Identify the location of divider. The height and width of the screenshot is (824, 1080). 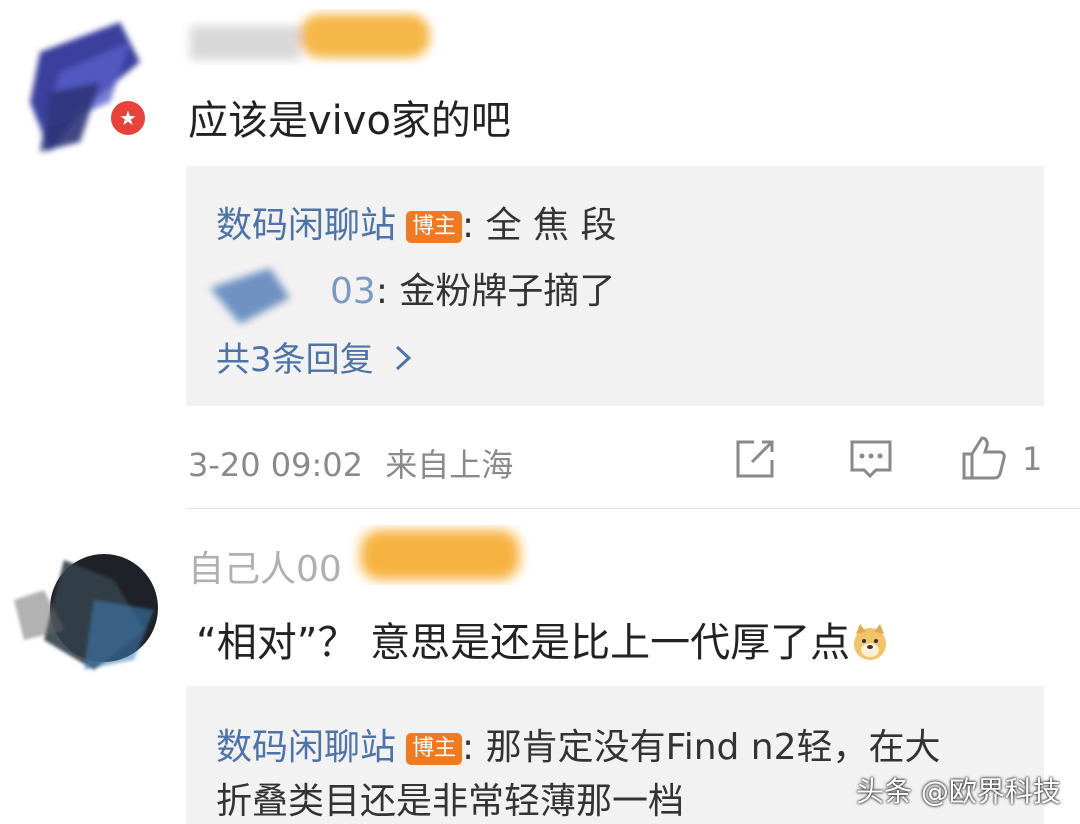
(633, 508).